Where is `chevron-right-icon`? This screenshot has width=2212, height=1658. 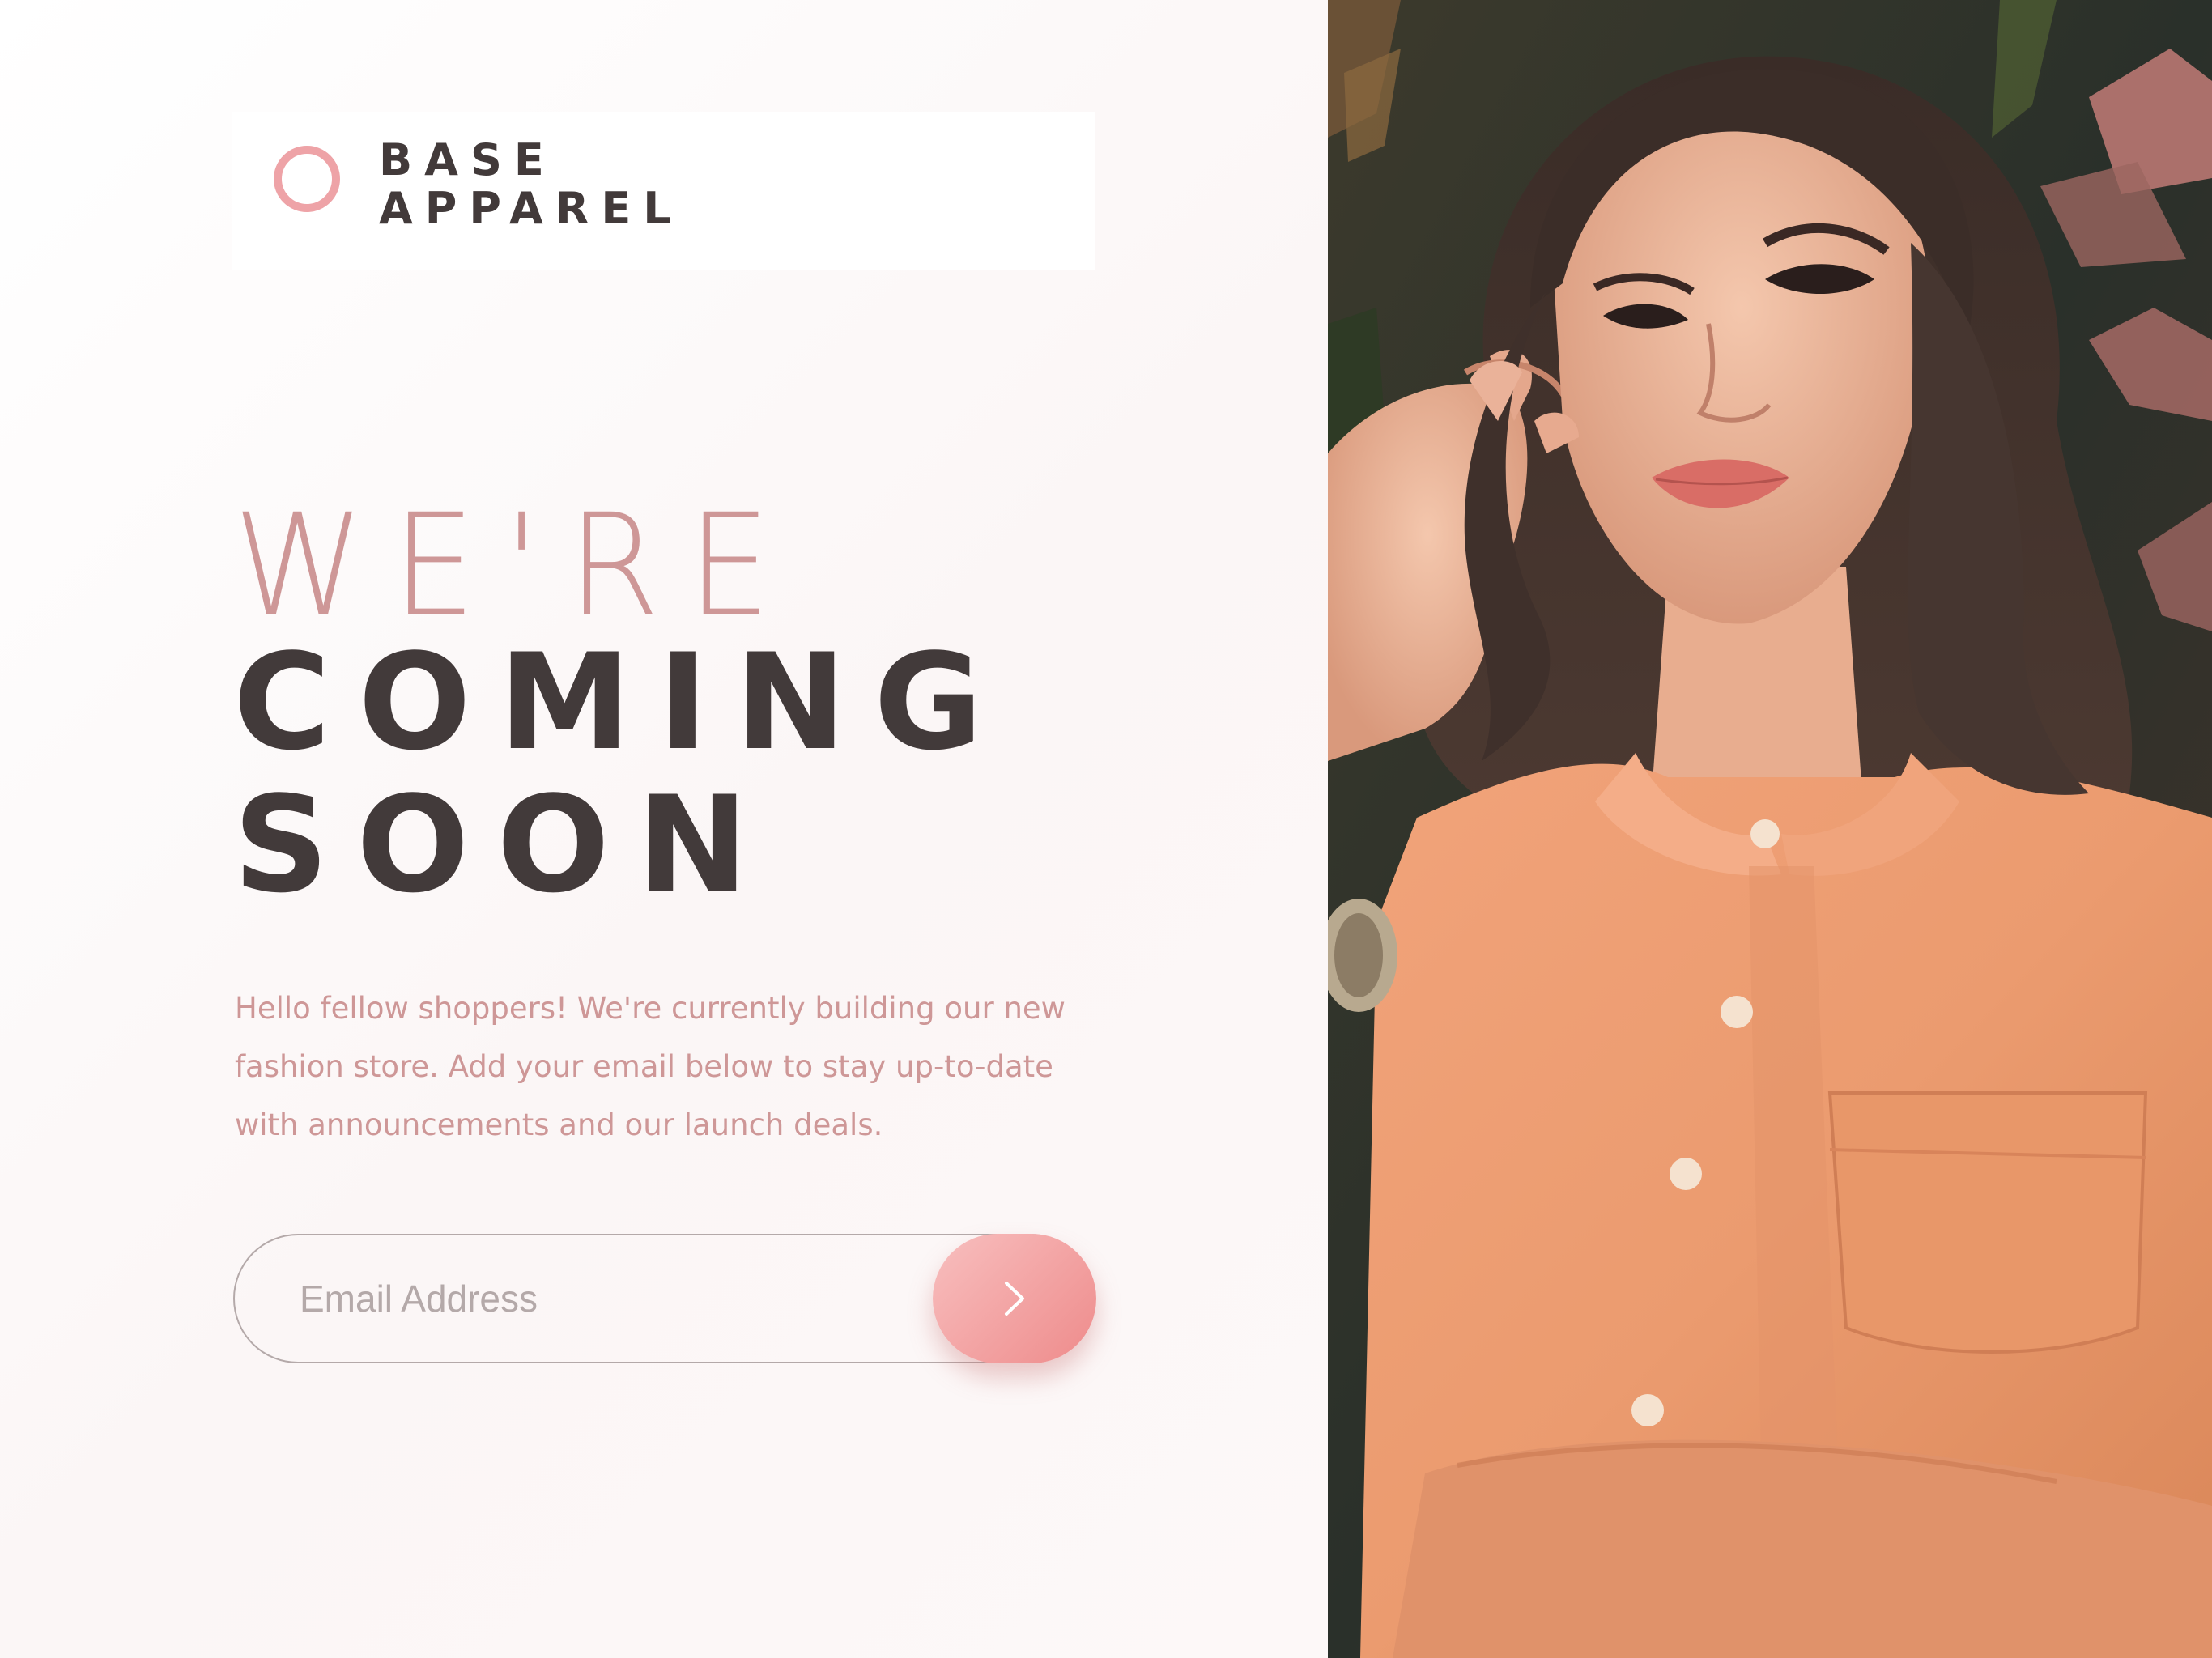
chevron-right-icon is located at coordinates (1015, 1299).